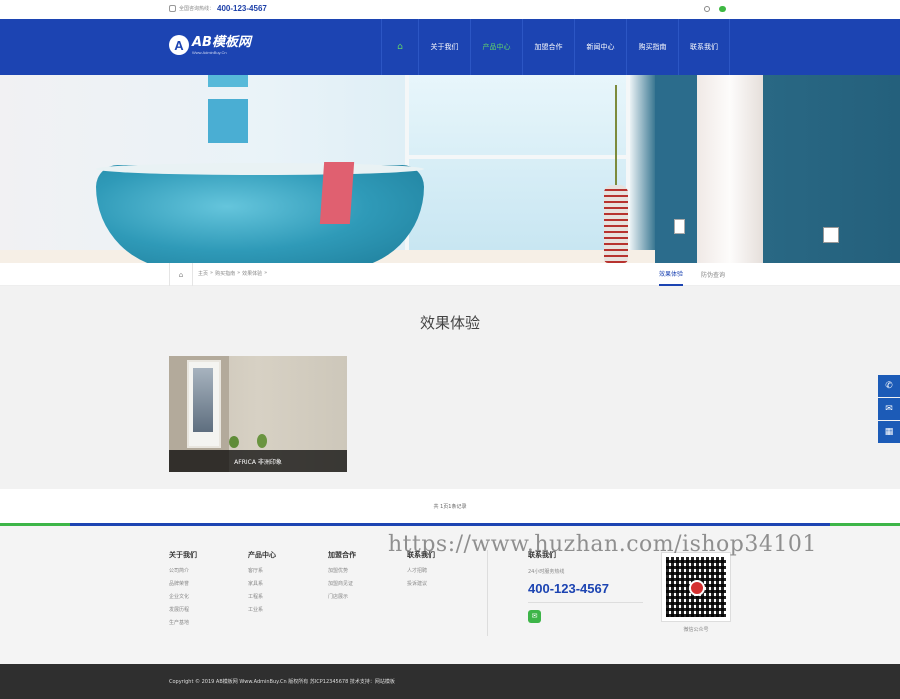  I want to click on qrcode-icon: ▦, so click(889, 432).